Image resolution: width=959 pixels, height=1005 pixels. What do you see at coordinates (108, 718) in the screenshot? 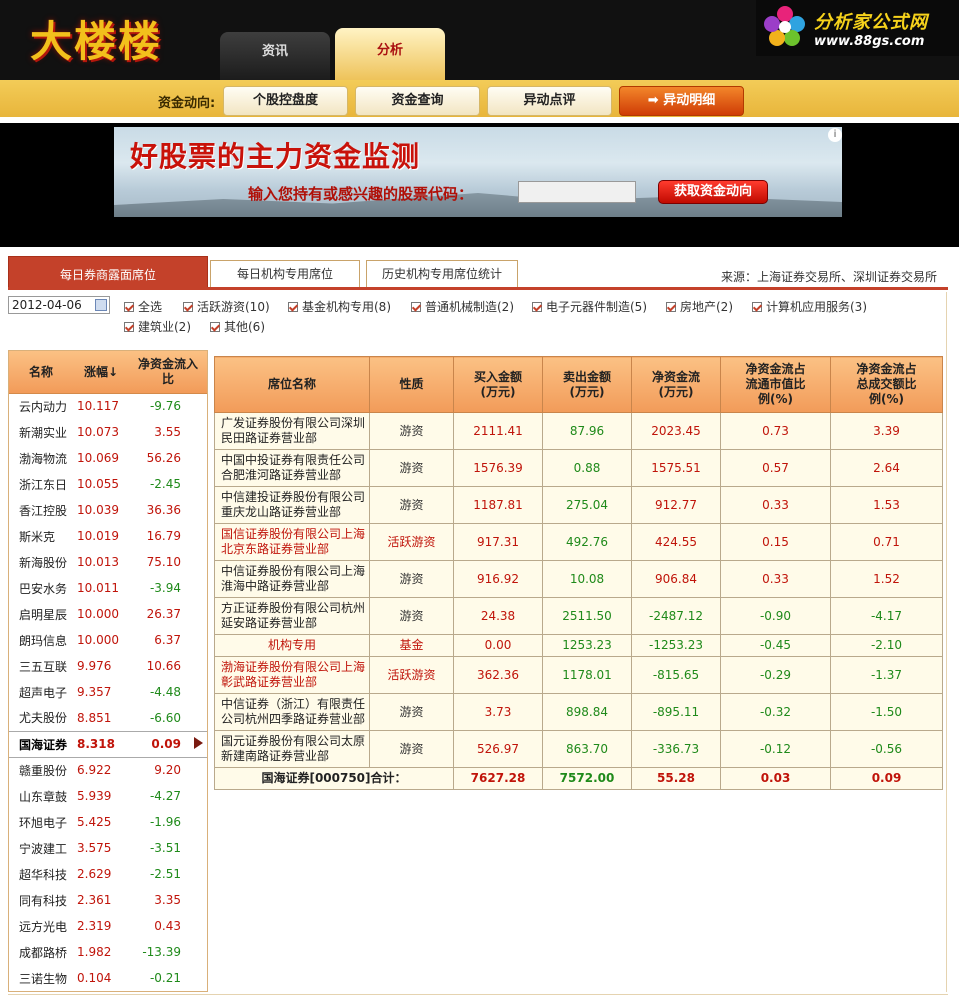
I see `stock-row: 尤夫股份 8.851 -6.60` at bounding box center [108, 718].